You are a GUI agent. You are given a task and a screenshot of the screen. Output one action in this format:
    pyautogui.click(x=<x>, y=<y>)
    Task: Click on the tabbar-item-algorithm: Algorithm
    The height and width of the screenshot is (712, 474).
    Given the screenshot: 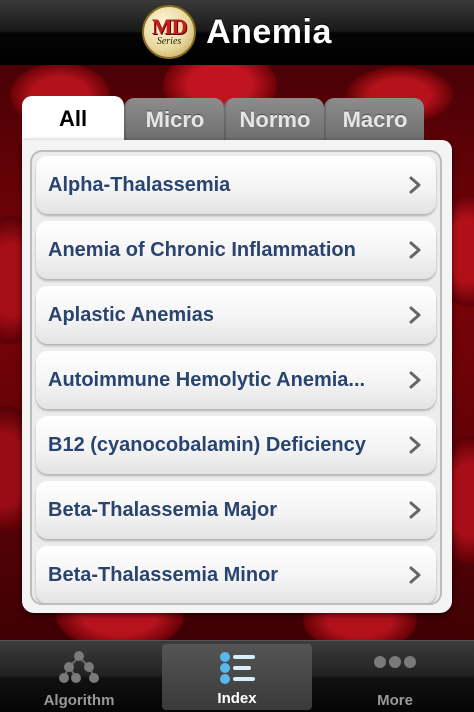 What is the action you would take?
    pyautogui.click(x=79, y=676)
    